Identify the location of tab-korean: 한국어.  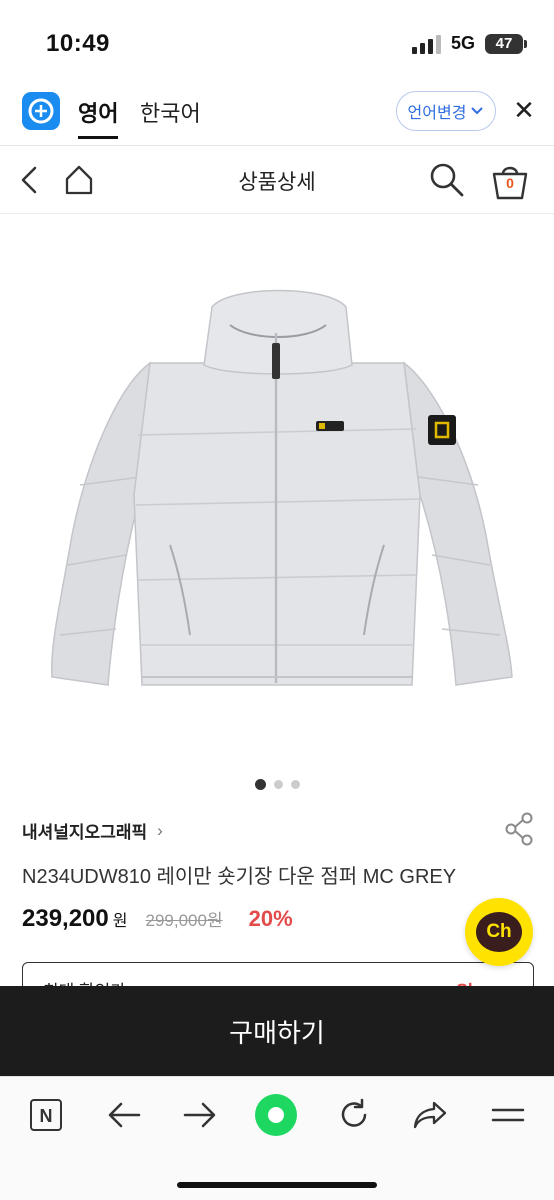
(170, 112).